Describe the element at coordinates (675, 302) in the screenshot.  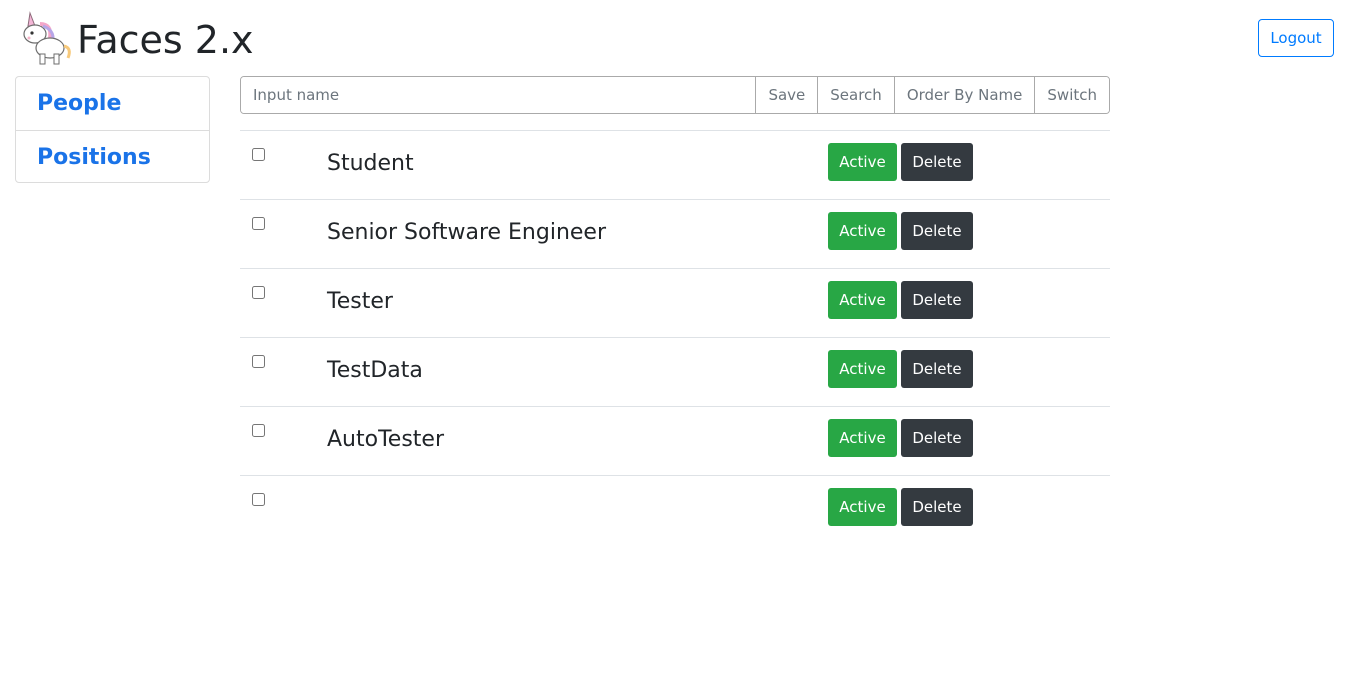
I see `list-item: Tester Active Delete` at that location.